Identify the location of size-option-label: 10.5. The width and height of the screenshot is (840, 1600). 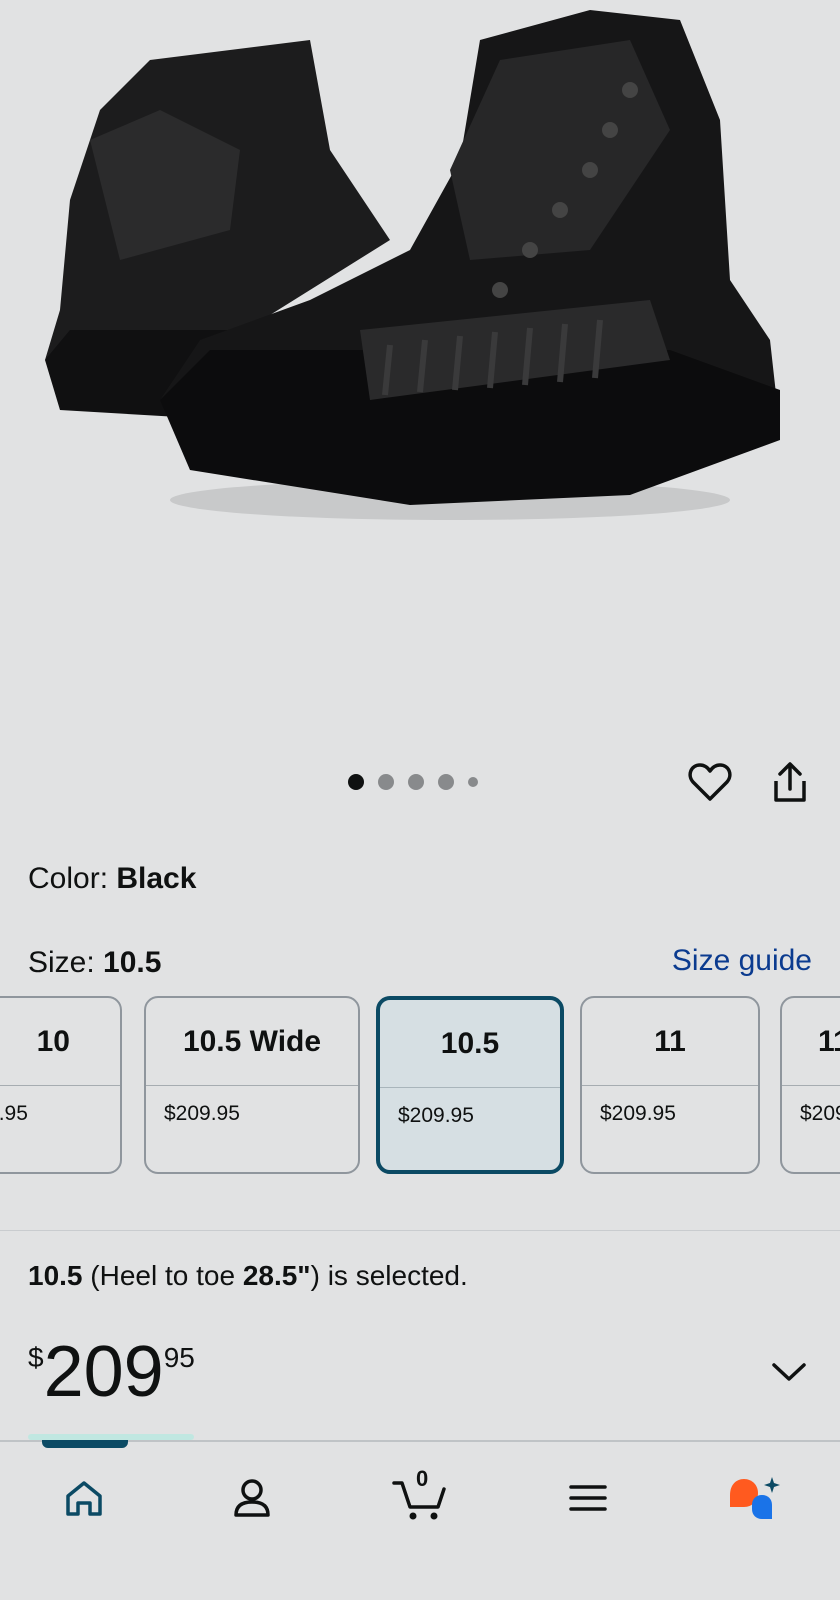
(470, 1044).